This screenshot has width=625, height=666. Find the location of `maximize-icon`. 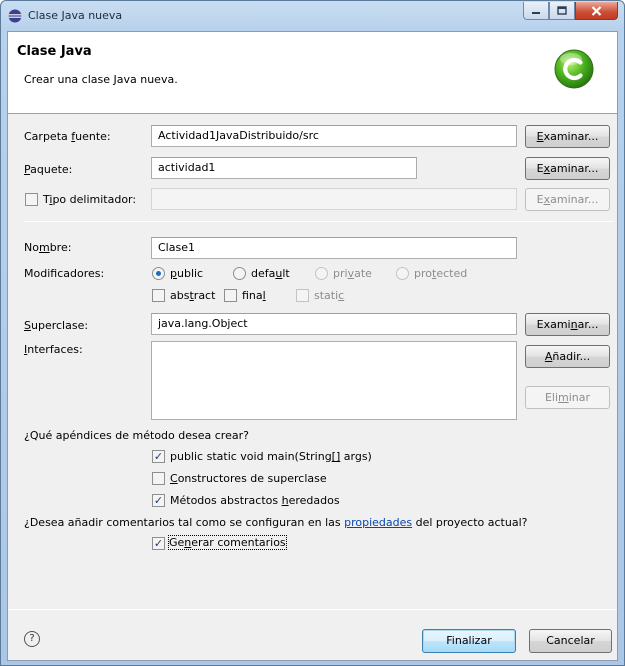

maximize-icon is located at coordinates (562, 10).